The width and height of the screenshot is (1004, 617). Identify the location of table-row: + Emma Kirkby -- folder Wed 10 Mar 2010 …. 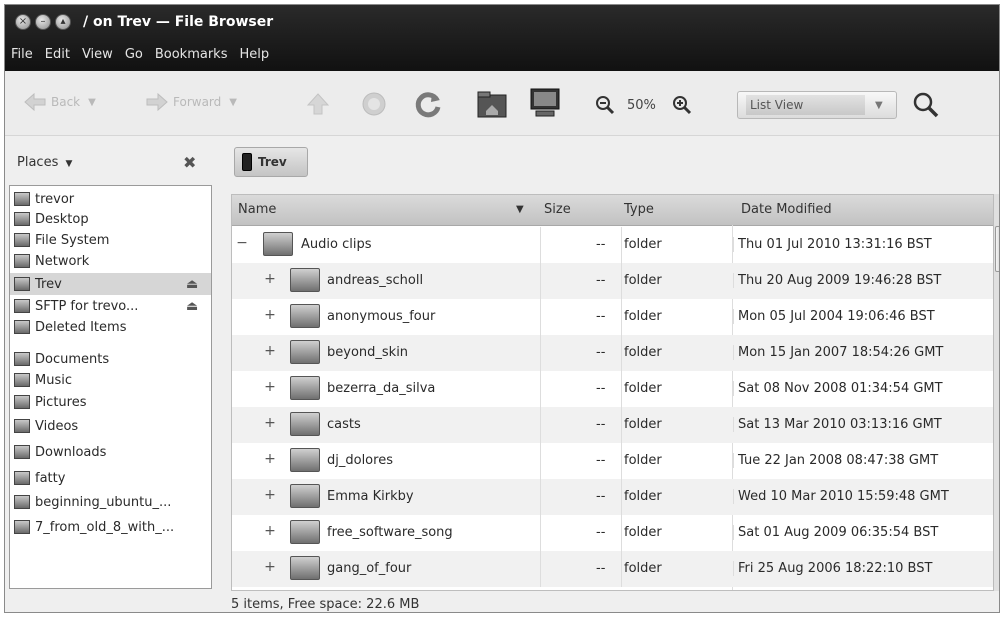
(612, 497).